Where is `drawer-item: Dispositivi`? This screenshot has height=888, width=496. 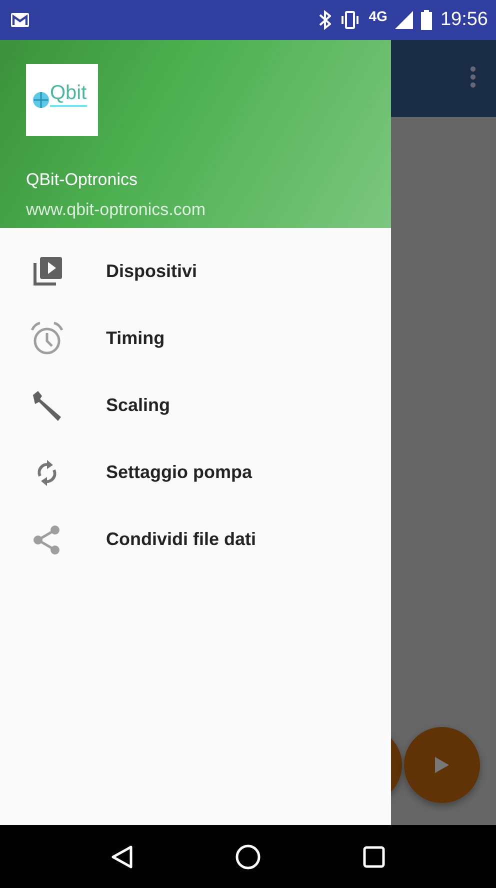
drawer-item: Dispositivi is located at coordinates (195, 271).